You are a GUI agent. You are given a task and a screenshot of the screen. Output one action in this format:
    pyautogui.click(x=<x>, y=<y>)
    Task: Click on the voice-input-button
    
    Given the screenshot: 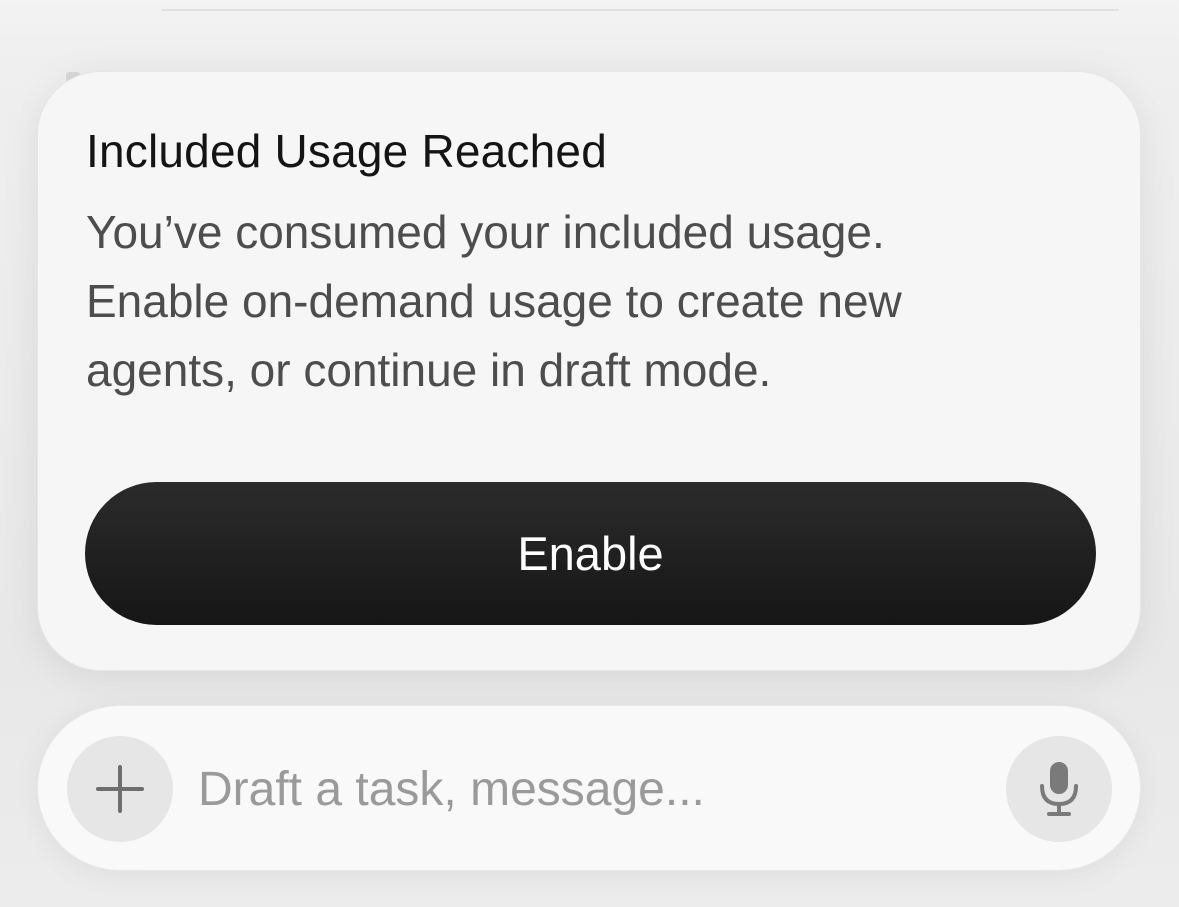 What is the action you would take?
    pyautogui.click(x=1059, y=789)
    